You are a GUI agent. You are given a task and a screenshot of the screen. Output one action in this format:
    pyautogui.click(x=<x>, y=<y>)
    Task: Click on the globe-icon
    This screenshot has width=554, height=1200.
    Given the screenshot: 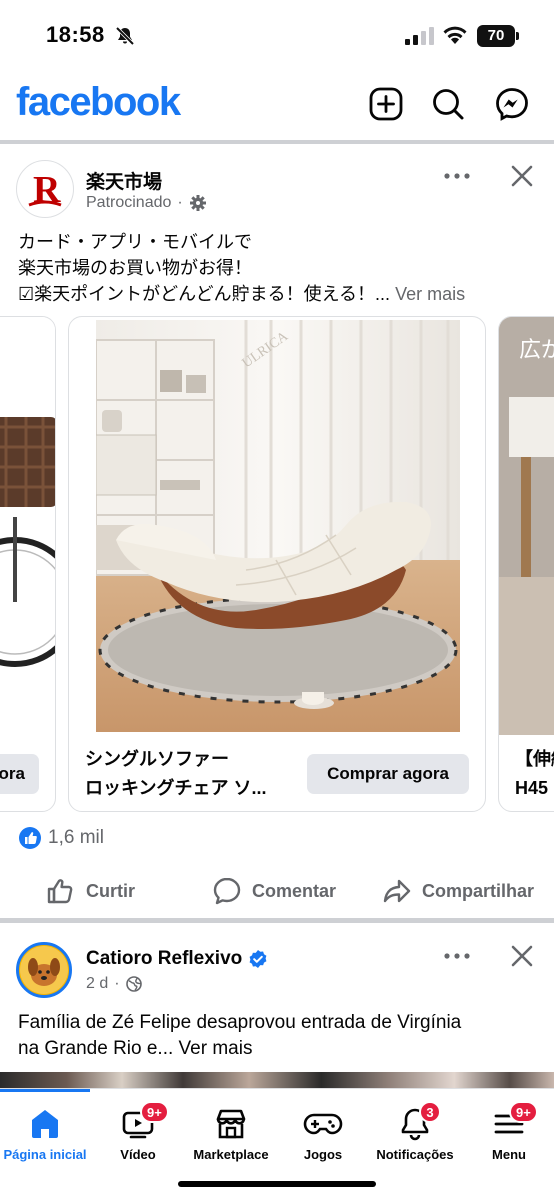 What is the action you would take?
    pyautogui.click(x=133, y=984)
    